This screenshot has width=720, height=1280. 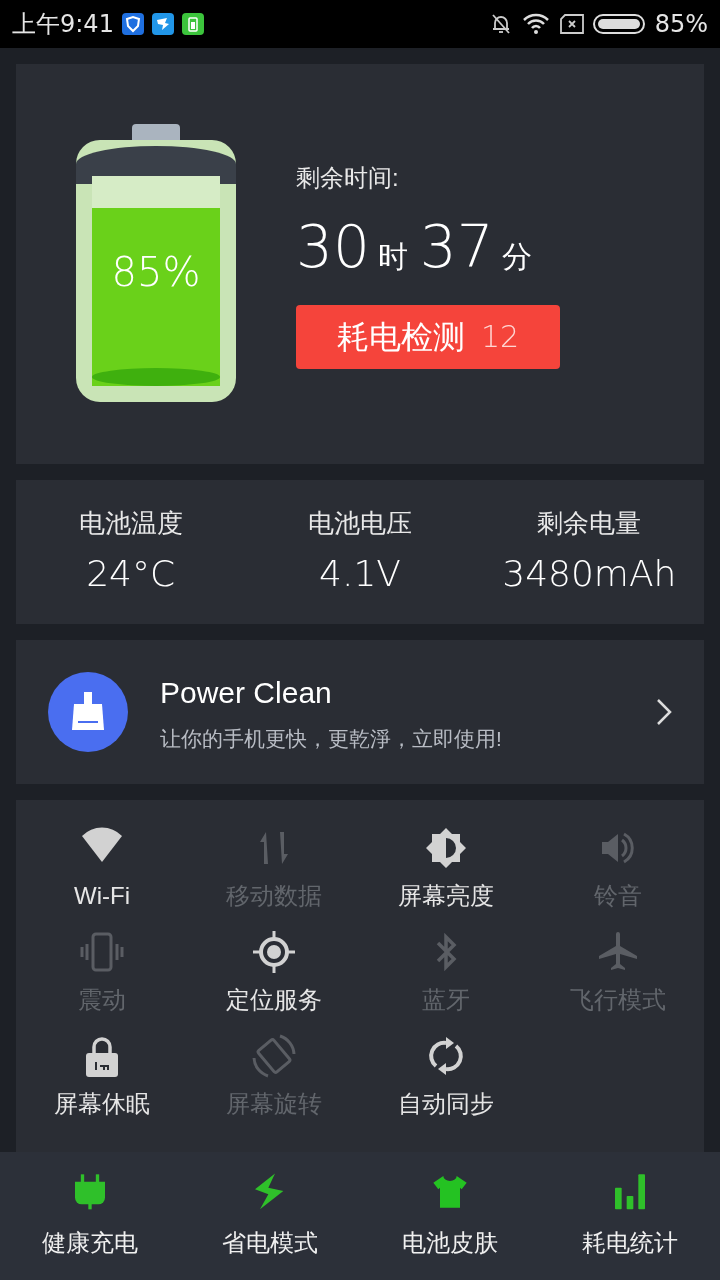 I want to click on toggle-label: 屏幕旋转, so click(x=274, y=1104).